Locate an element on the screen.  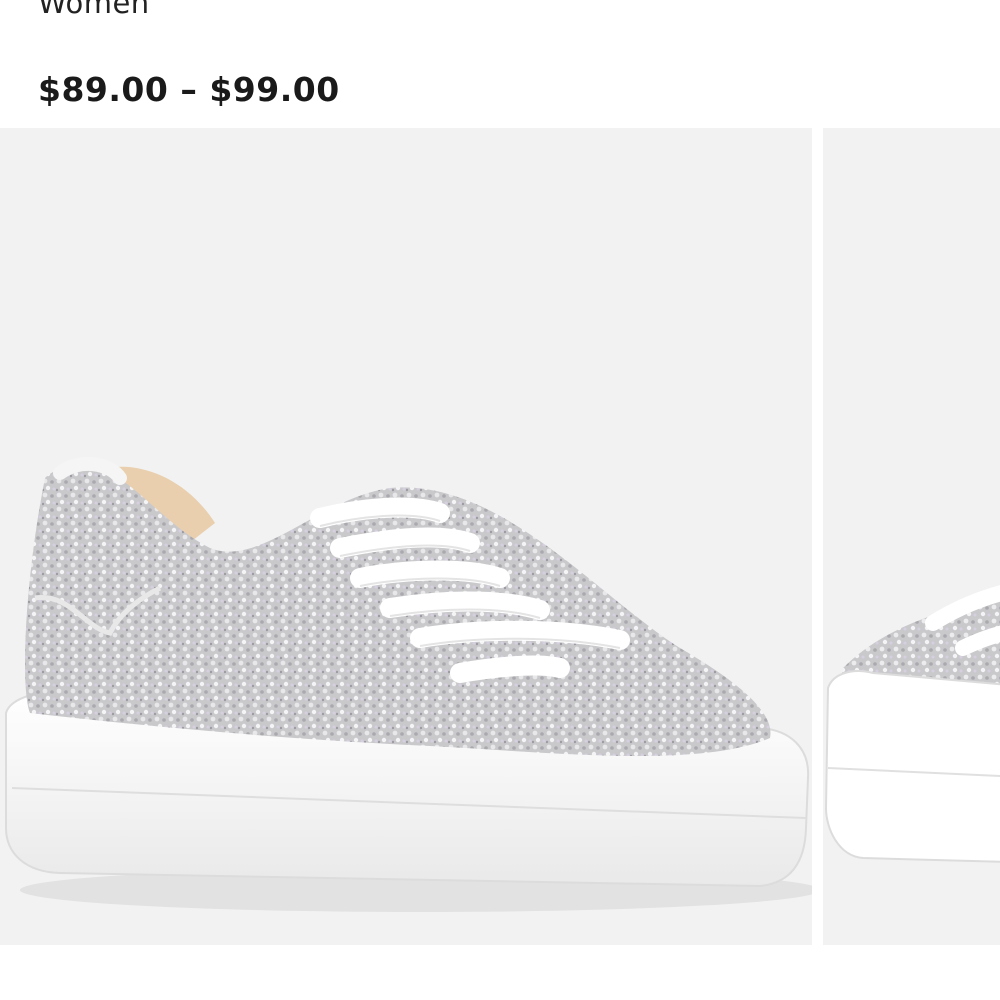
sneaker-illustration-alt is located at coordinates (912, 724).